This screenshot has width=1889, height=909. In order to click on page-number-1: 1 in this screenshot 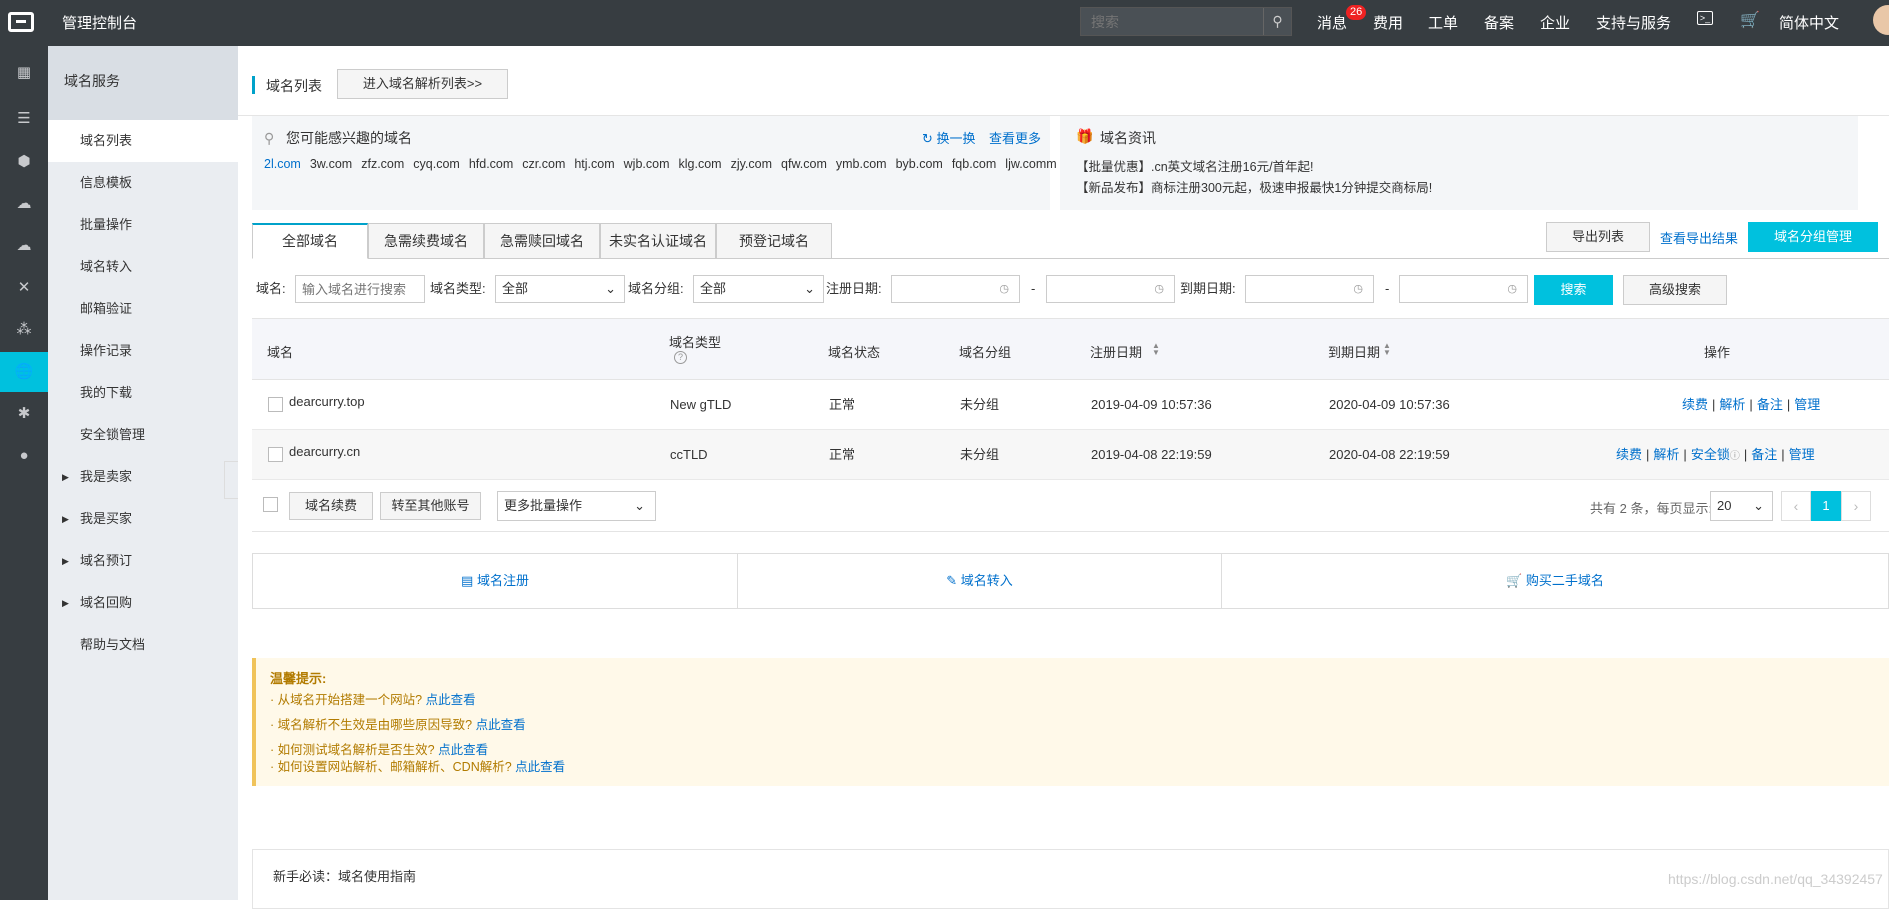, I will do `click(1826, 506)`.